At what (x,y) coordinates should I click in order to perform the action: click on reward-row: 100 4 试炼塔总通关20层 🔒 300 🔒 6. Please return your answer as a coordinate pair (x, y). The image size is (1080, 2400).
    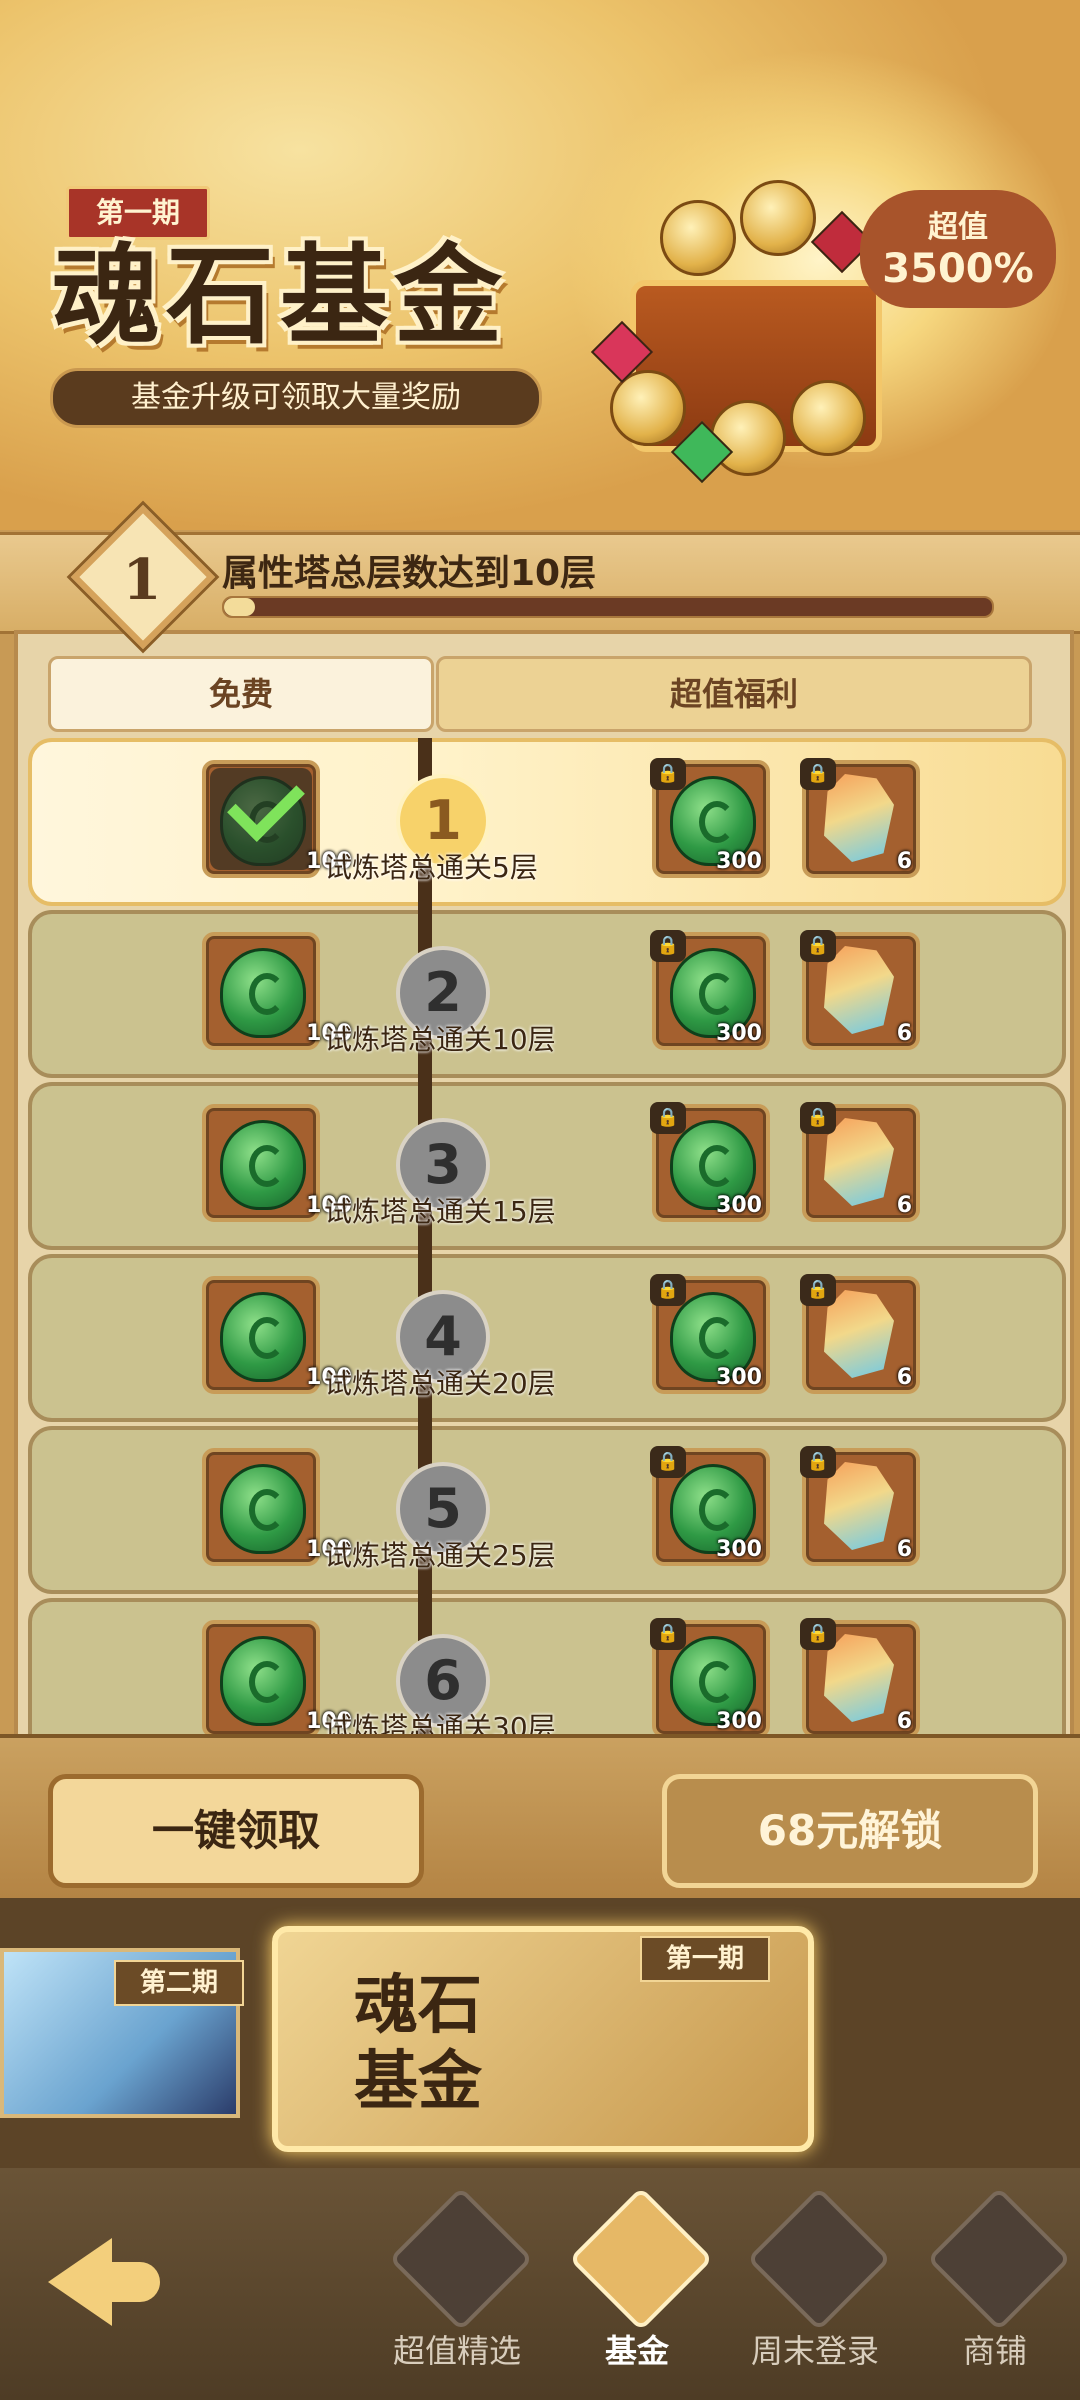
    Looking at the image, I should click on (547, 1338).